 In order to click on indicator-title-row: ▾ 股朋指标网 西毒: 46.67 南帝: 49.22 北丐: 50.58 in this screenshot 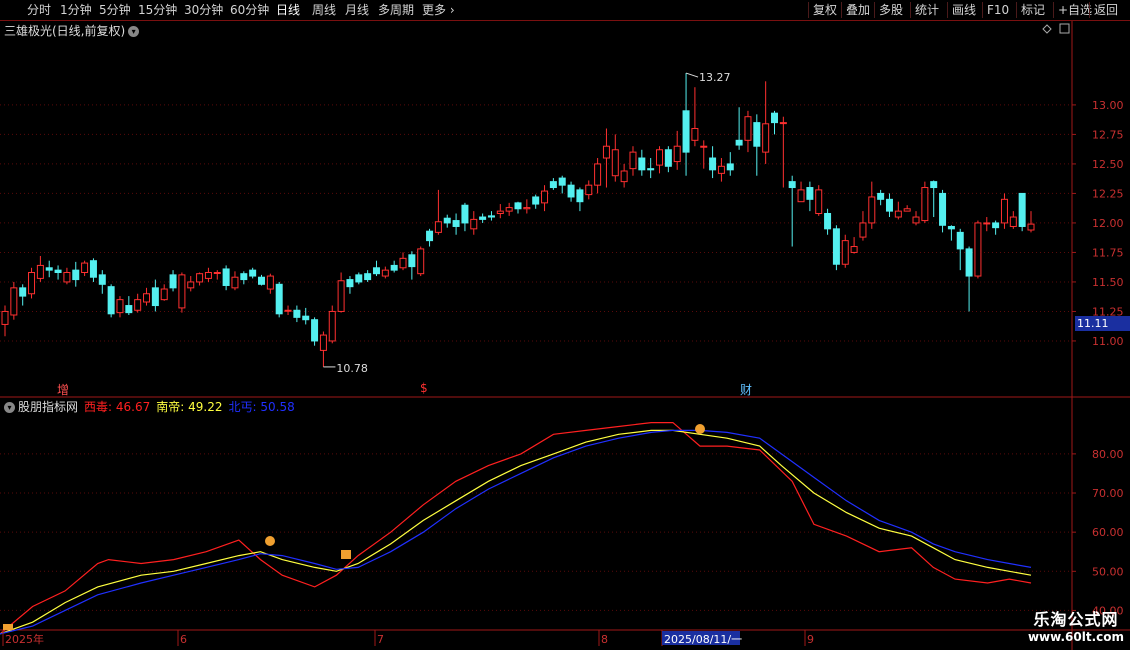, I will do `click(152, 406)`.